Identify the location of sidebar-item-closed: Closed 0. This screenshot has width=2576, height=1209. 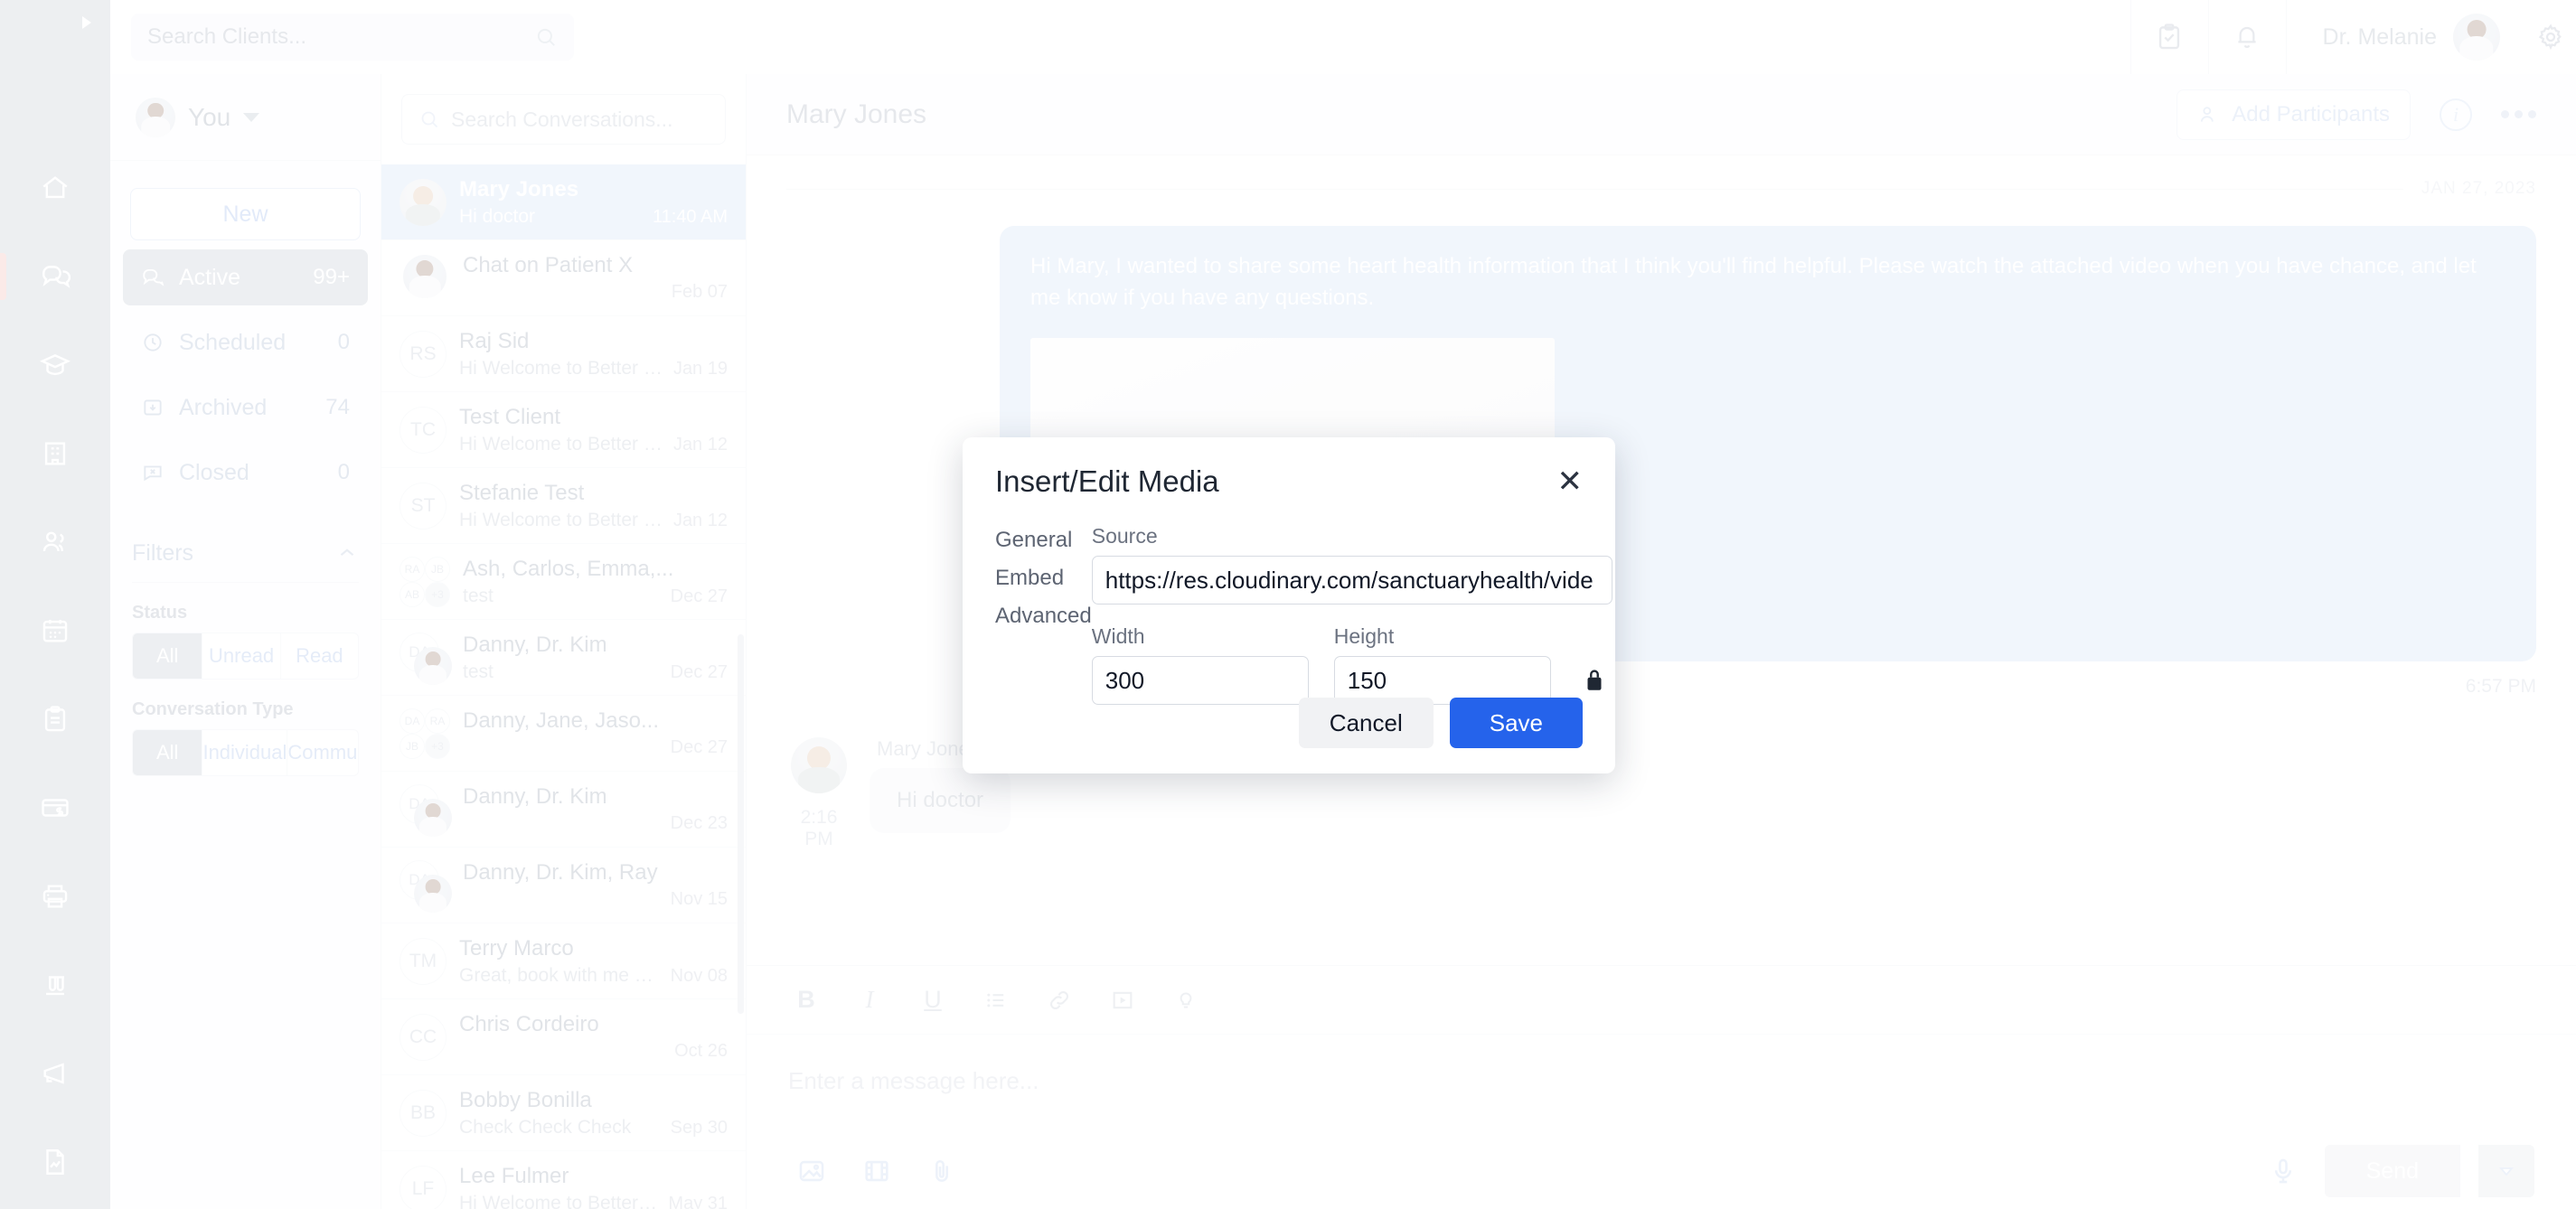
(246, 473).